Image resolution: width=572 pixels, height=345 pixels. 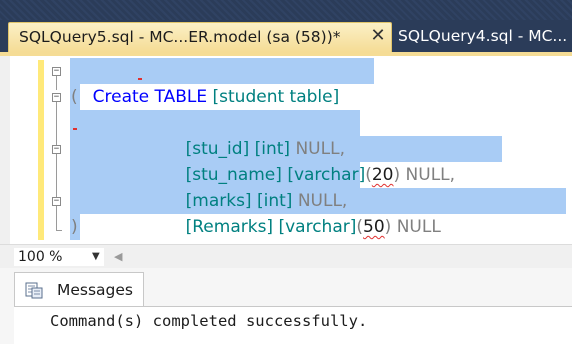 I want to click on scroll-left-icon: ◀, so click(x=118, y=256).